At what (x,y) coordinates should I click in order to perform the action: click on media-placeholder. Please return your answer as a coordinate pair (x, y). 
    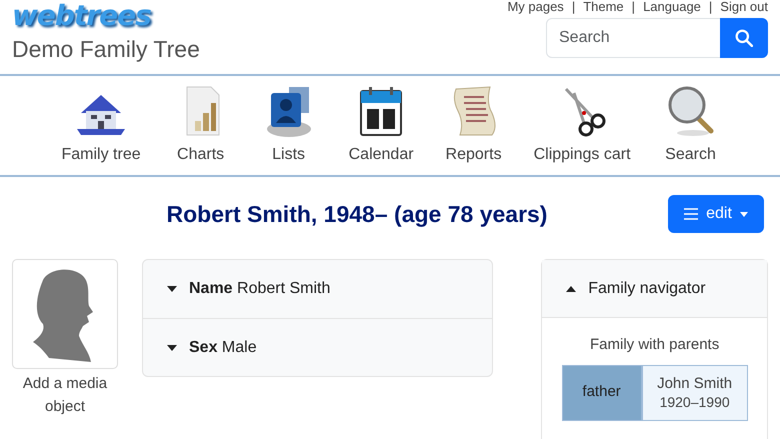
    Looking at the image, I should click on (65, 314).